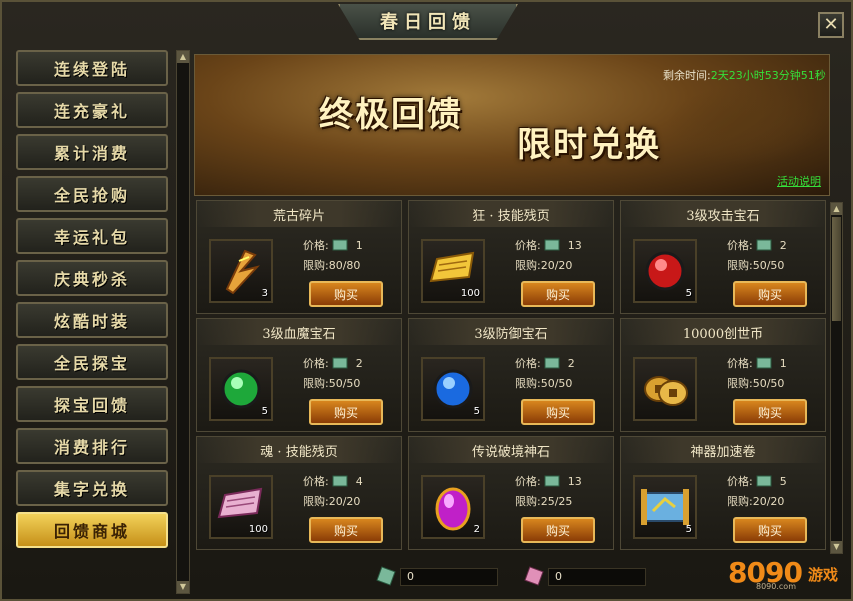  Describe the element at coordinates (183, 587) in the screenshot. I see `scroll-down-icon: ▼` at that location.